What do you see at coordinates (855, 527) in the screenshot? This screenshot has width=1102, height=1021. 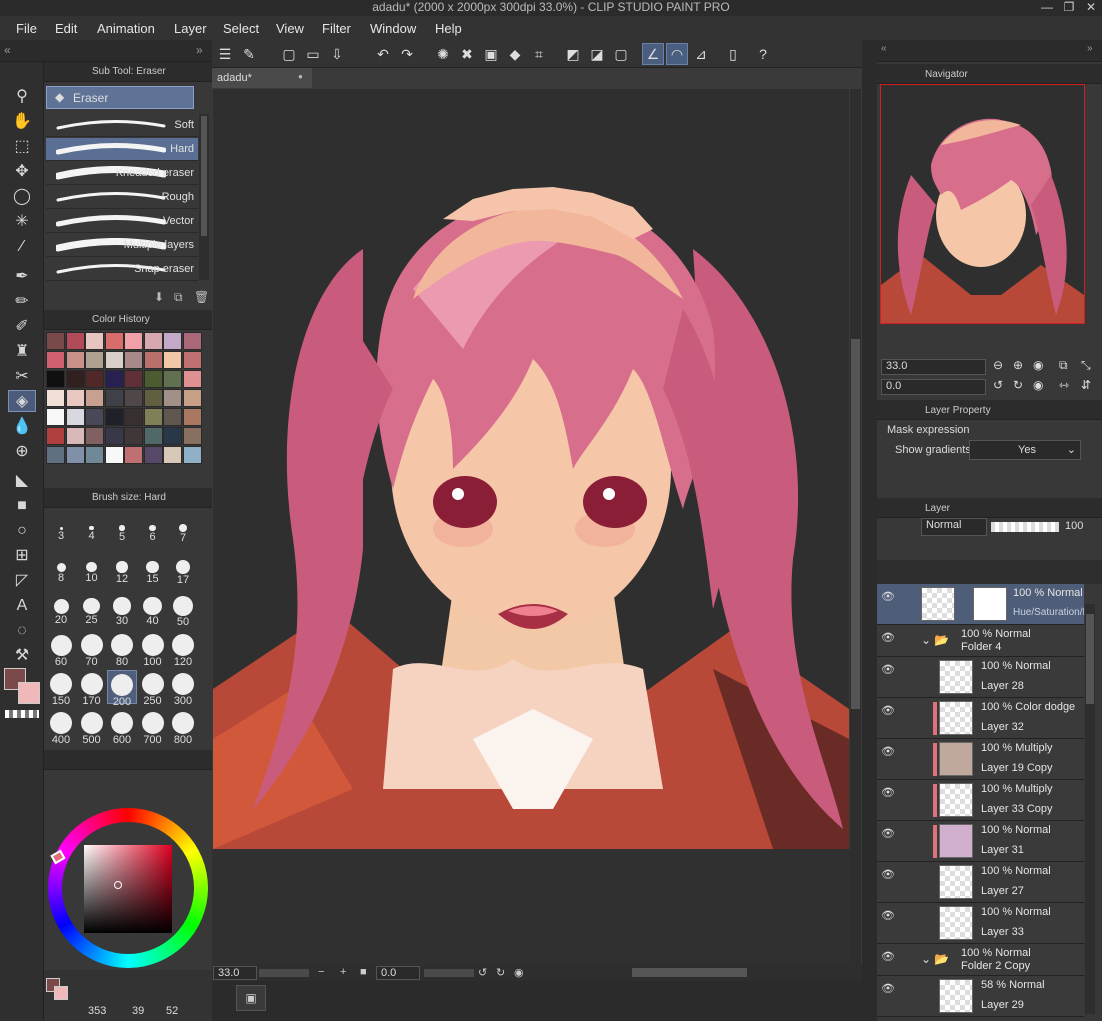 I see `canvas-vertical-scrollbar` at bounding box center [855, 527].